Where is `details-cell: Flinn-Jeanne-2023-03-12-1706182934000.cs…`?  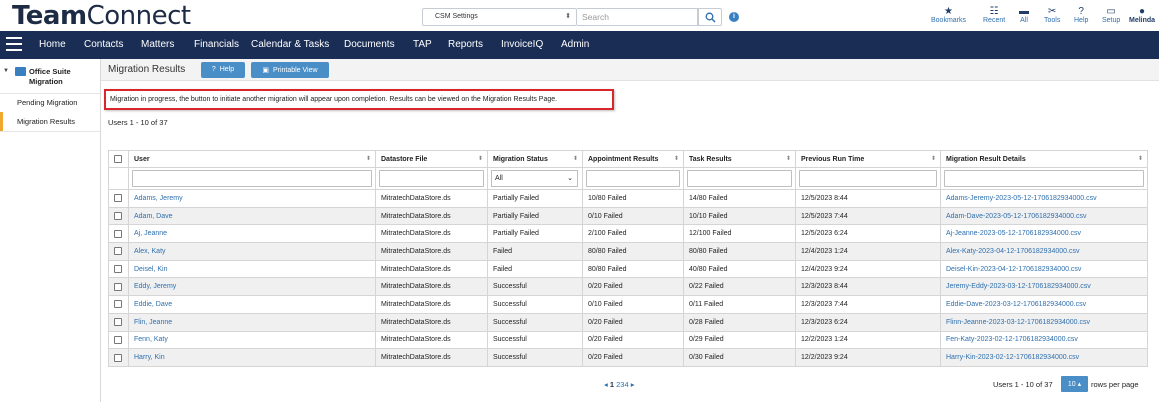
details-cell: Flinn-Jeanne-2023-03-12-1706182934000.cs… is located at coordinates (1044, 322).